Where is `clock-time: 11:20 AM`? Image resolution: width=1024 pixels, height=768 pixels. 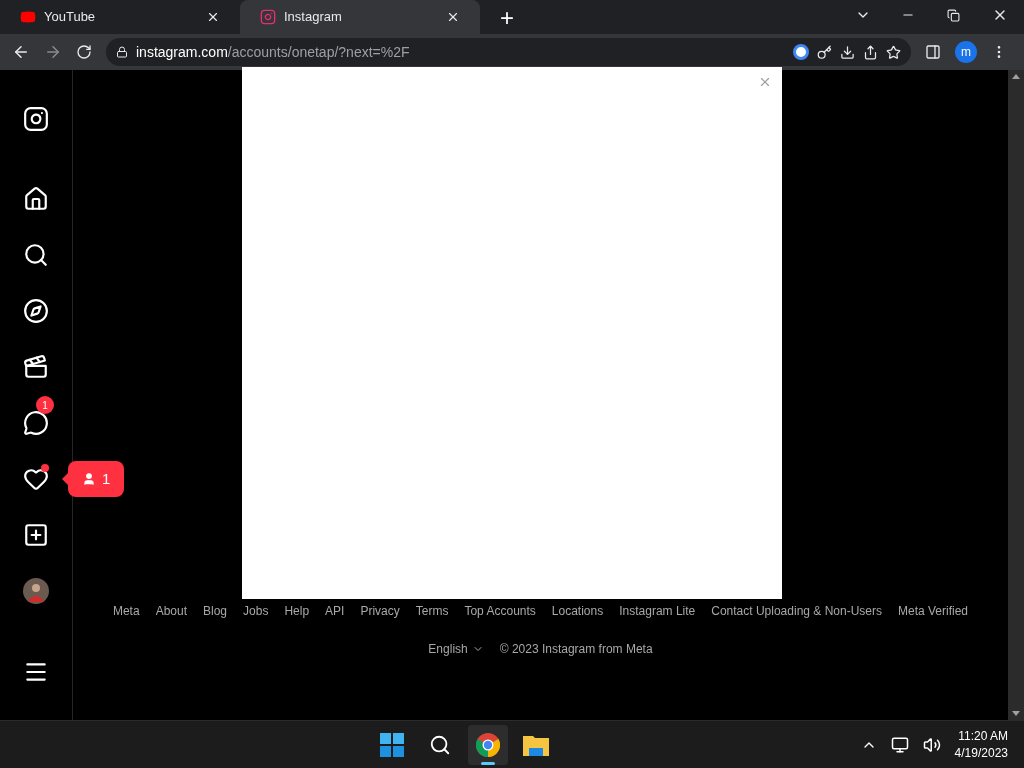
clock-time: 11:20 AM is located at coordinates (983, 736).